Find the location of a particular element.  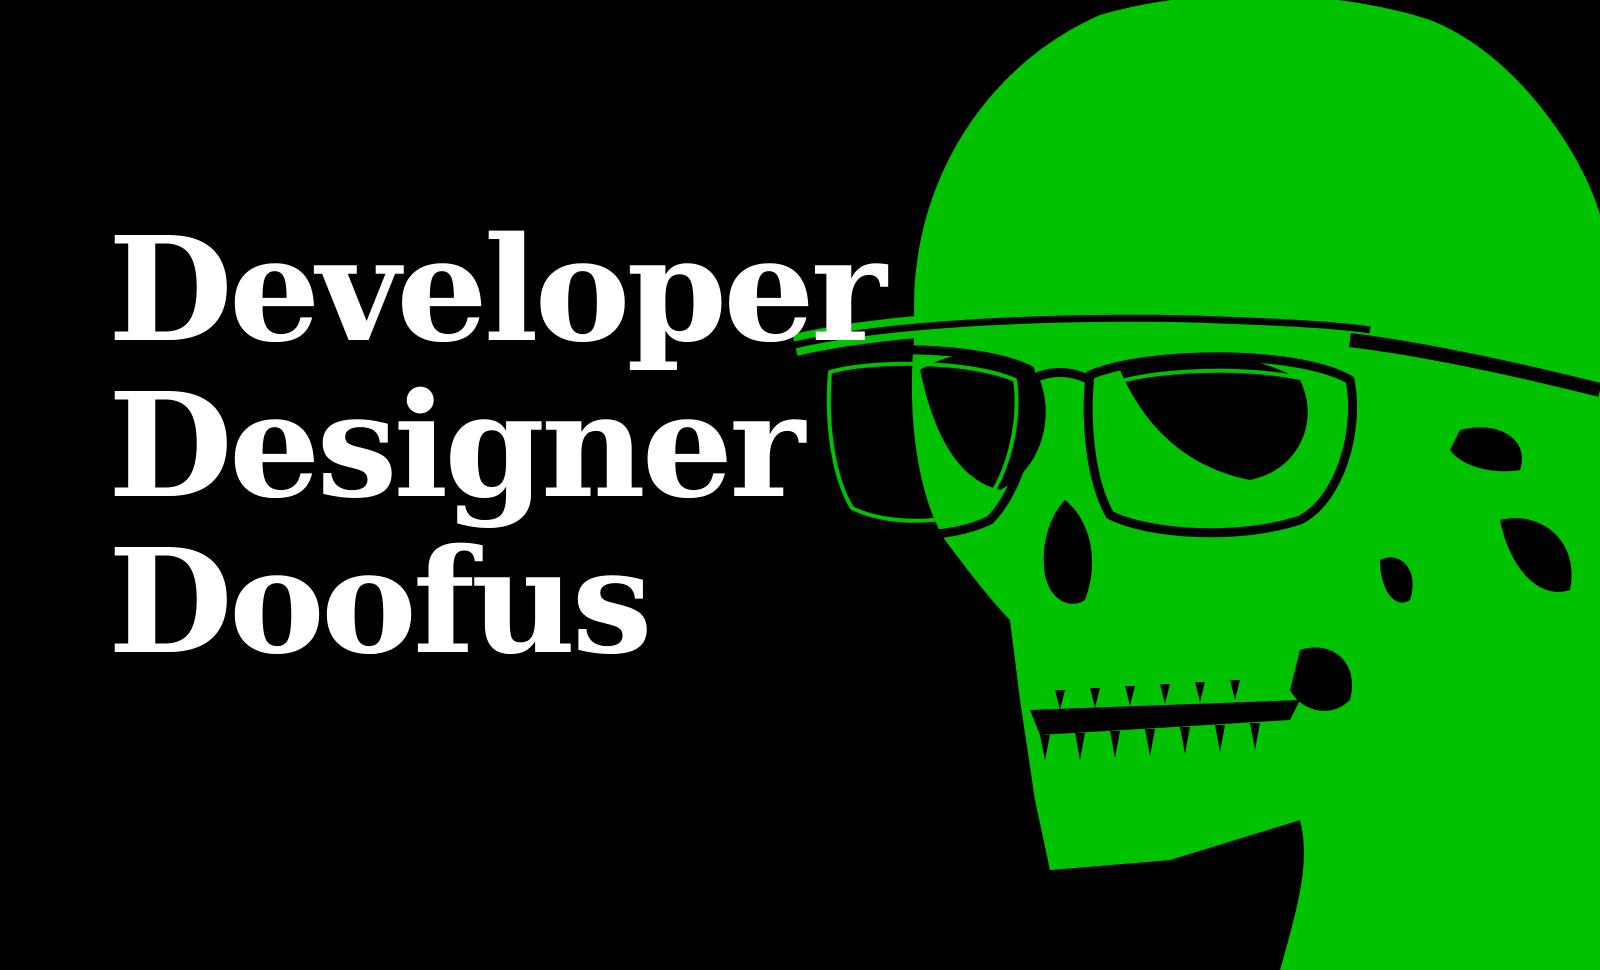

headline-line-designer: Designer is located at coordinates (456, 445).